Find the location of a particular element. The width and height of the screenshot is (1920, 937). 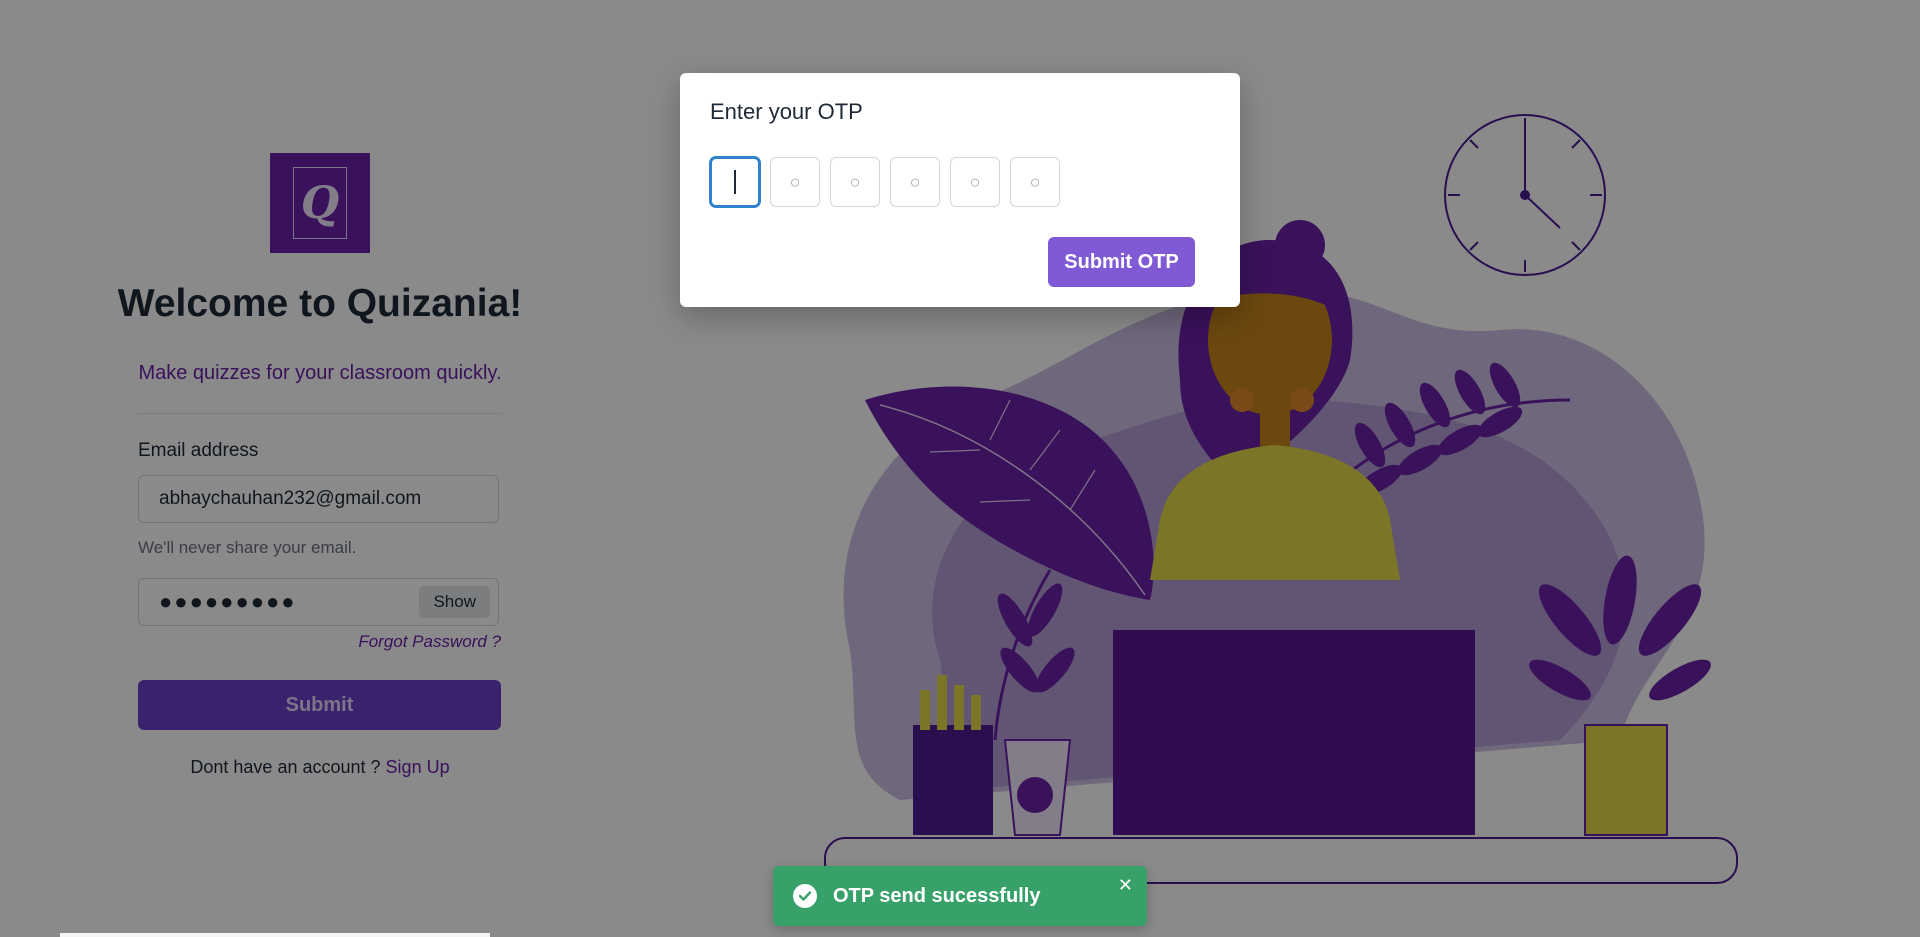

submit-otp-button: Submit OTP is located at coordinates (1121, 262).